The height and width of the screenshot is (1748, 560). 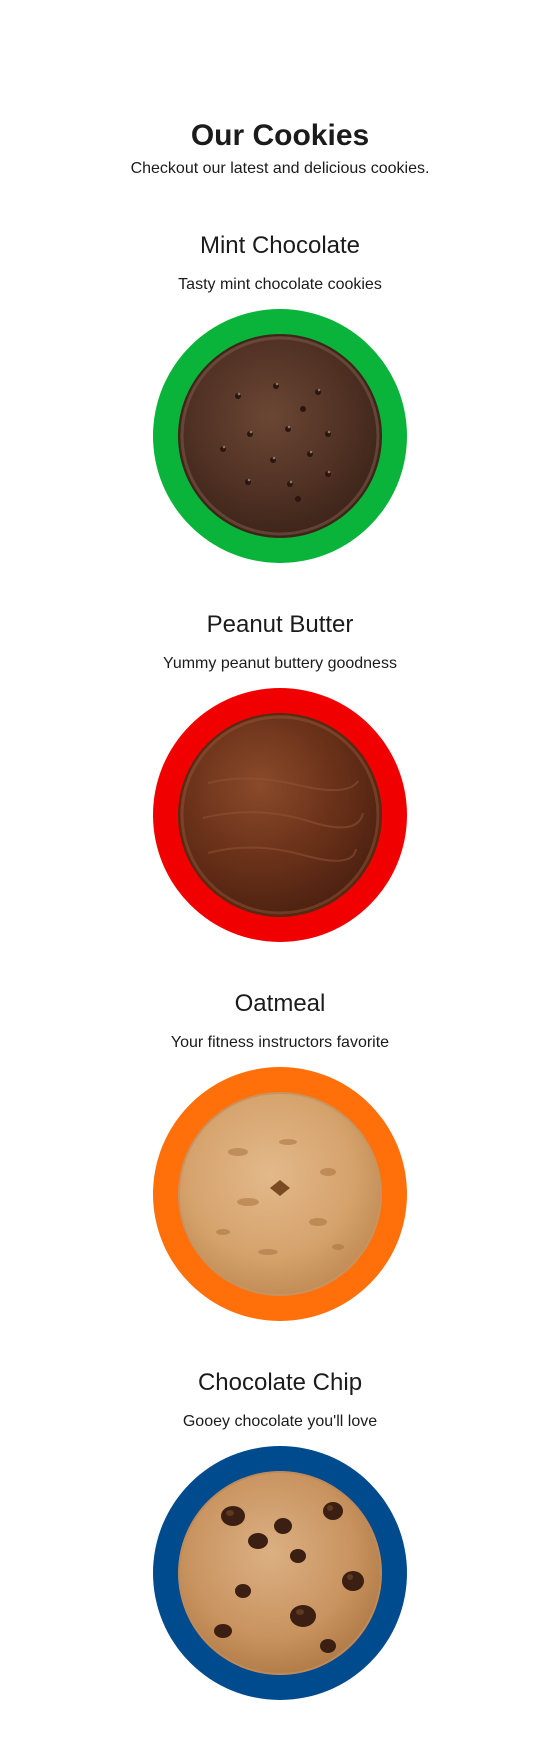 I want to click on oatmeal-cookie-image, so click(x=280, y=1194).